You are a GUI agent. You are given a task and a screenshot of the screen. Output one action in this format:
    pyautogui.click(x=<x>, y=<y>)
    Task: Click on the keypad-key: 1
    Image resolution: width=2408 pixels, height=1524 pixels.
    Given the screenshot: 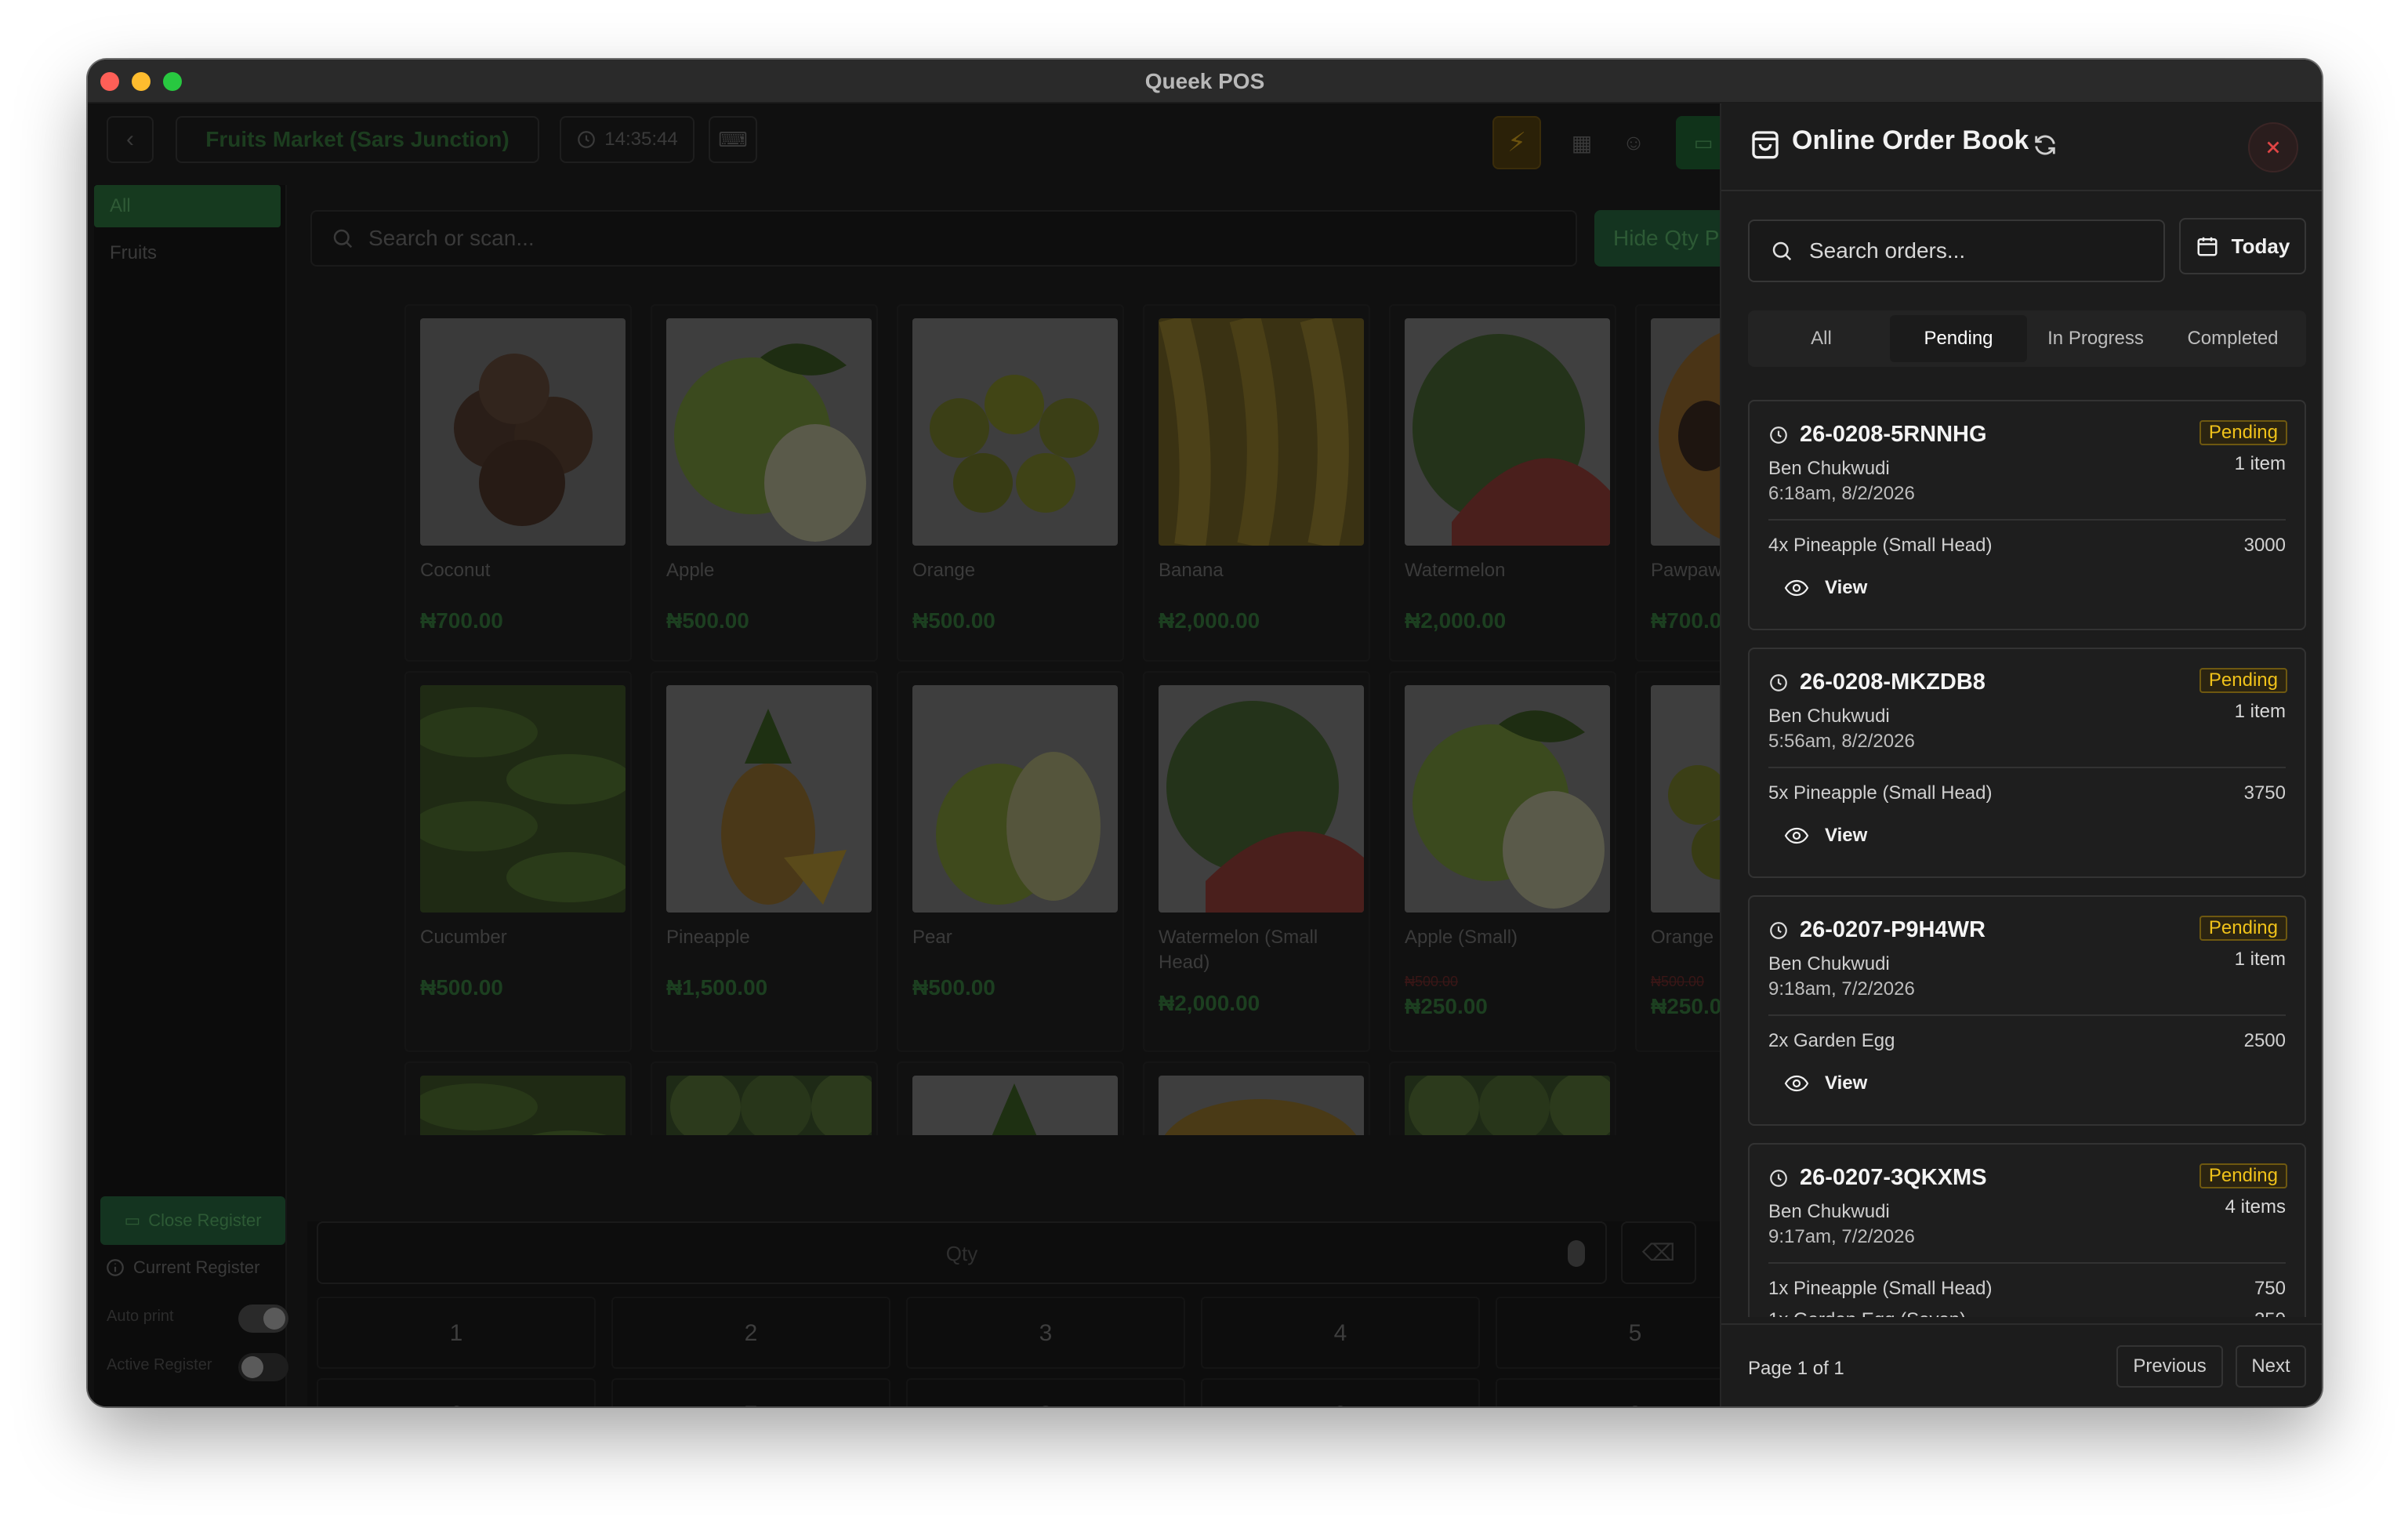 What is the action you would take?
    pyautogui.click(x=456, y=1333)
    